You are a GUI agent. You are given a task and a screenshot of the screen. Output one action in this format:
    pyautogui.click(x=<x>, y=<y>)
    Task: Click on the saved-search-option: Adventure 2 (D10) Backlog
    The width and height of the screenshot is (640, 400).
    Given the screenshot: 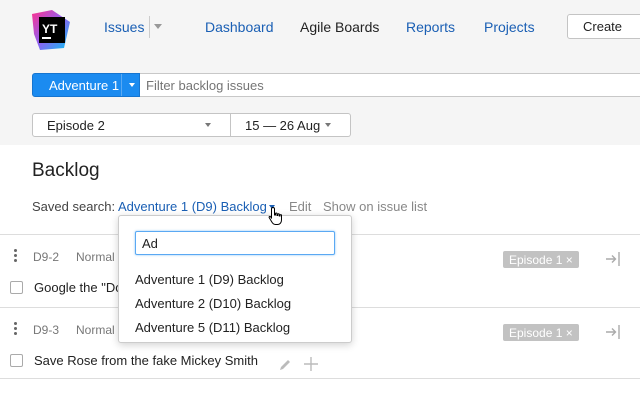 What is the action you would take?
    pyautogui.click(x=213, y=303)
    